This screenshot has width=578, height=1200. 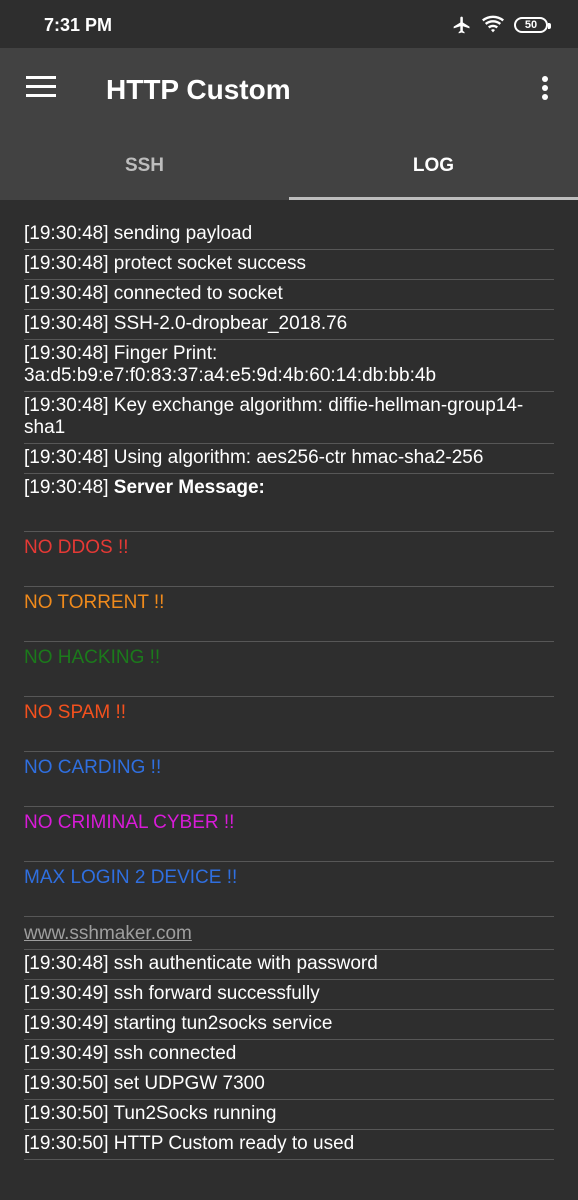 What do you see at coordinates (289, 614) in the screenshot?
I see `server-message-item: NO TORRENT !!` at bounding box center [289, 614].